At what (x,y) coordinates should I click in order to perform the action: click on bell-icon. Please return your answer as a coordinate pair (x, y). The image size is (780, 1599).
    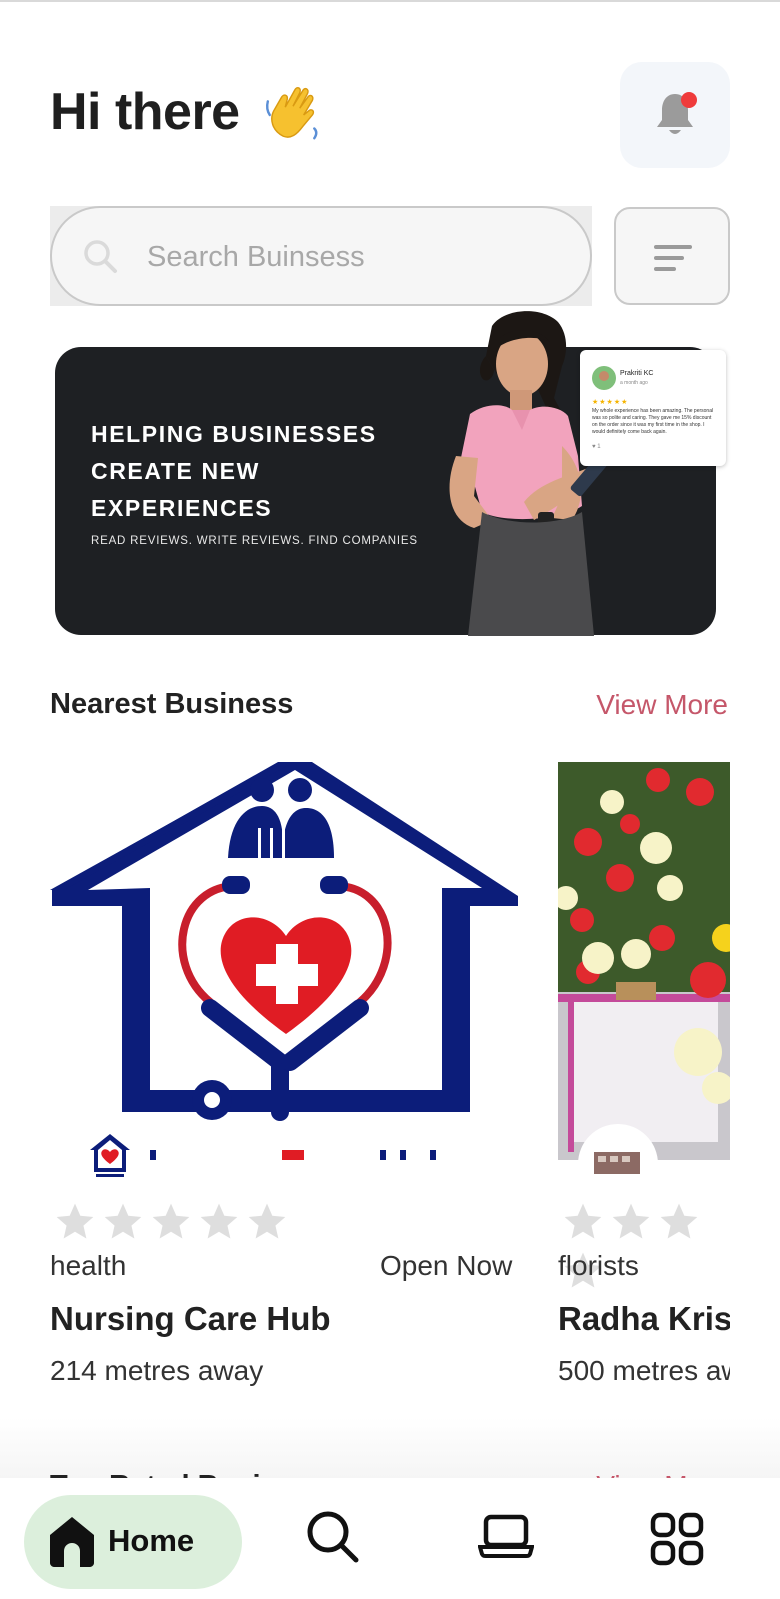
    Looking at the image, I should click on (677, 113).